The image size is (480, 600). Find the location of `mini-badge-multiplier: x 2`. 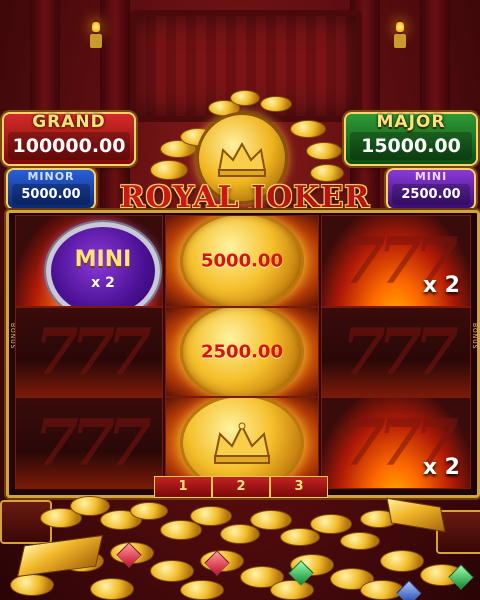

mini-badge-multiplier: x 2 is located at coordinates (103, 283).